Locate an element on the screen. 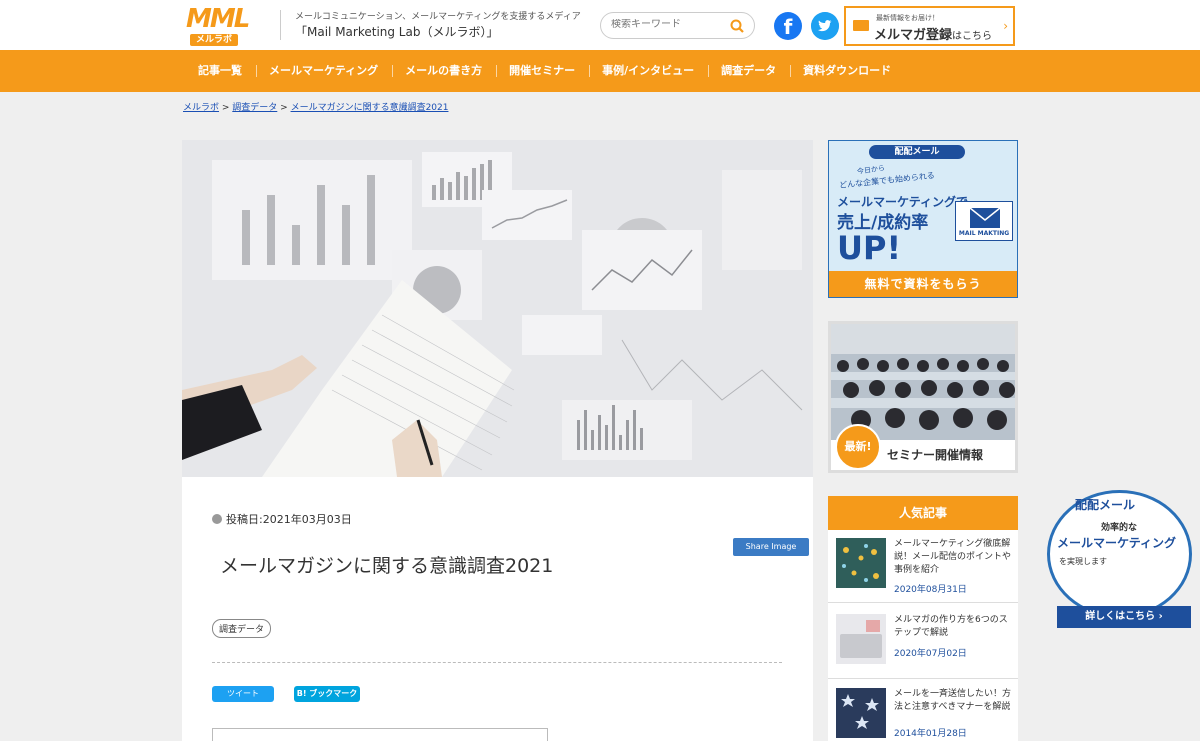 Image resolution: width=1200 pixels, height=741 pixels. envelope-graphic is located at coordinates (985, 217).